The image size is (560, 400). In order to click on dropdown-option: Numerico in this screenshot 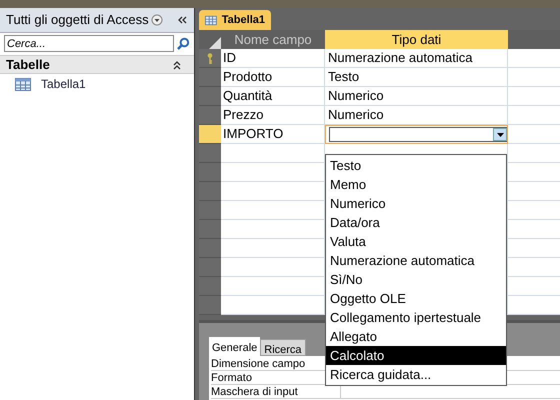, I will do `click(416, 203)`.